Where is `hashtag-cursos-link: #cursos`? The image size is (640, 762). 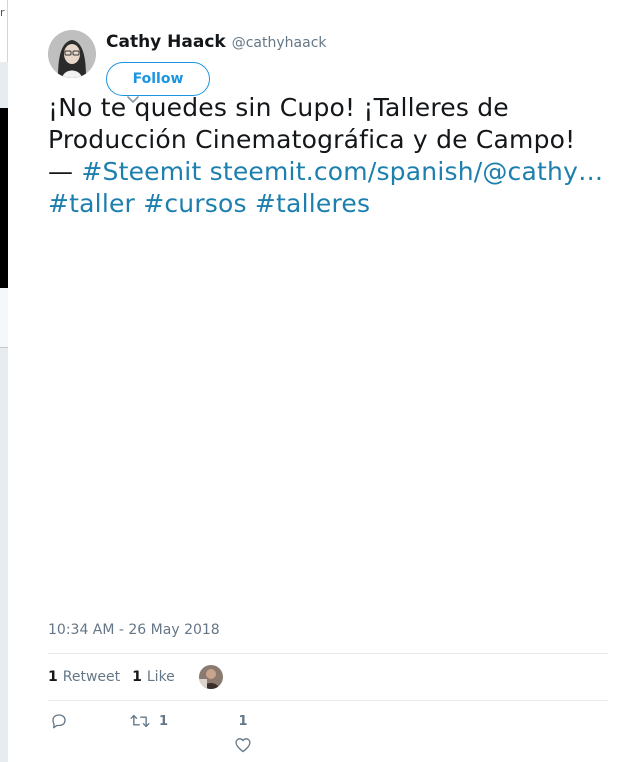
hashtag-cursos-link: #cursos is located at coordinates (195, 203).